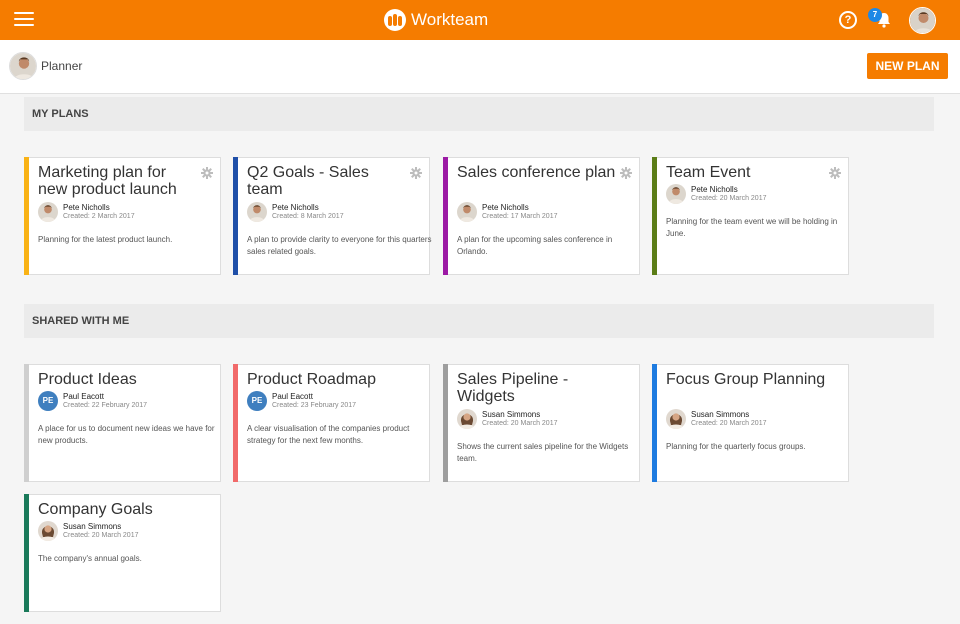 Image resolution: width=960 pixels, height=624 pixels. What do you see at coordinates (327, 181) in the screenshot?
I see `card-title: Q2 Goals - Sales team` at bounding box center [327, 181].